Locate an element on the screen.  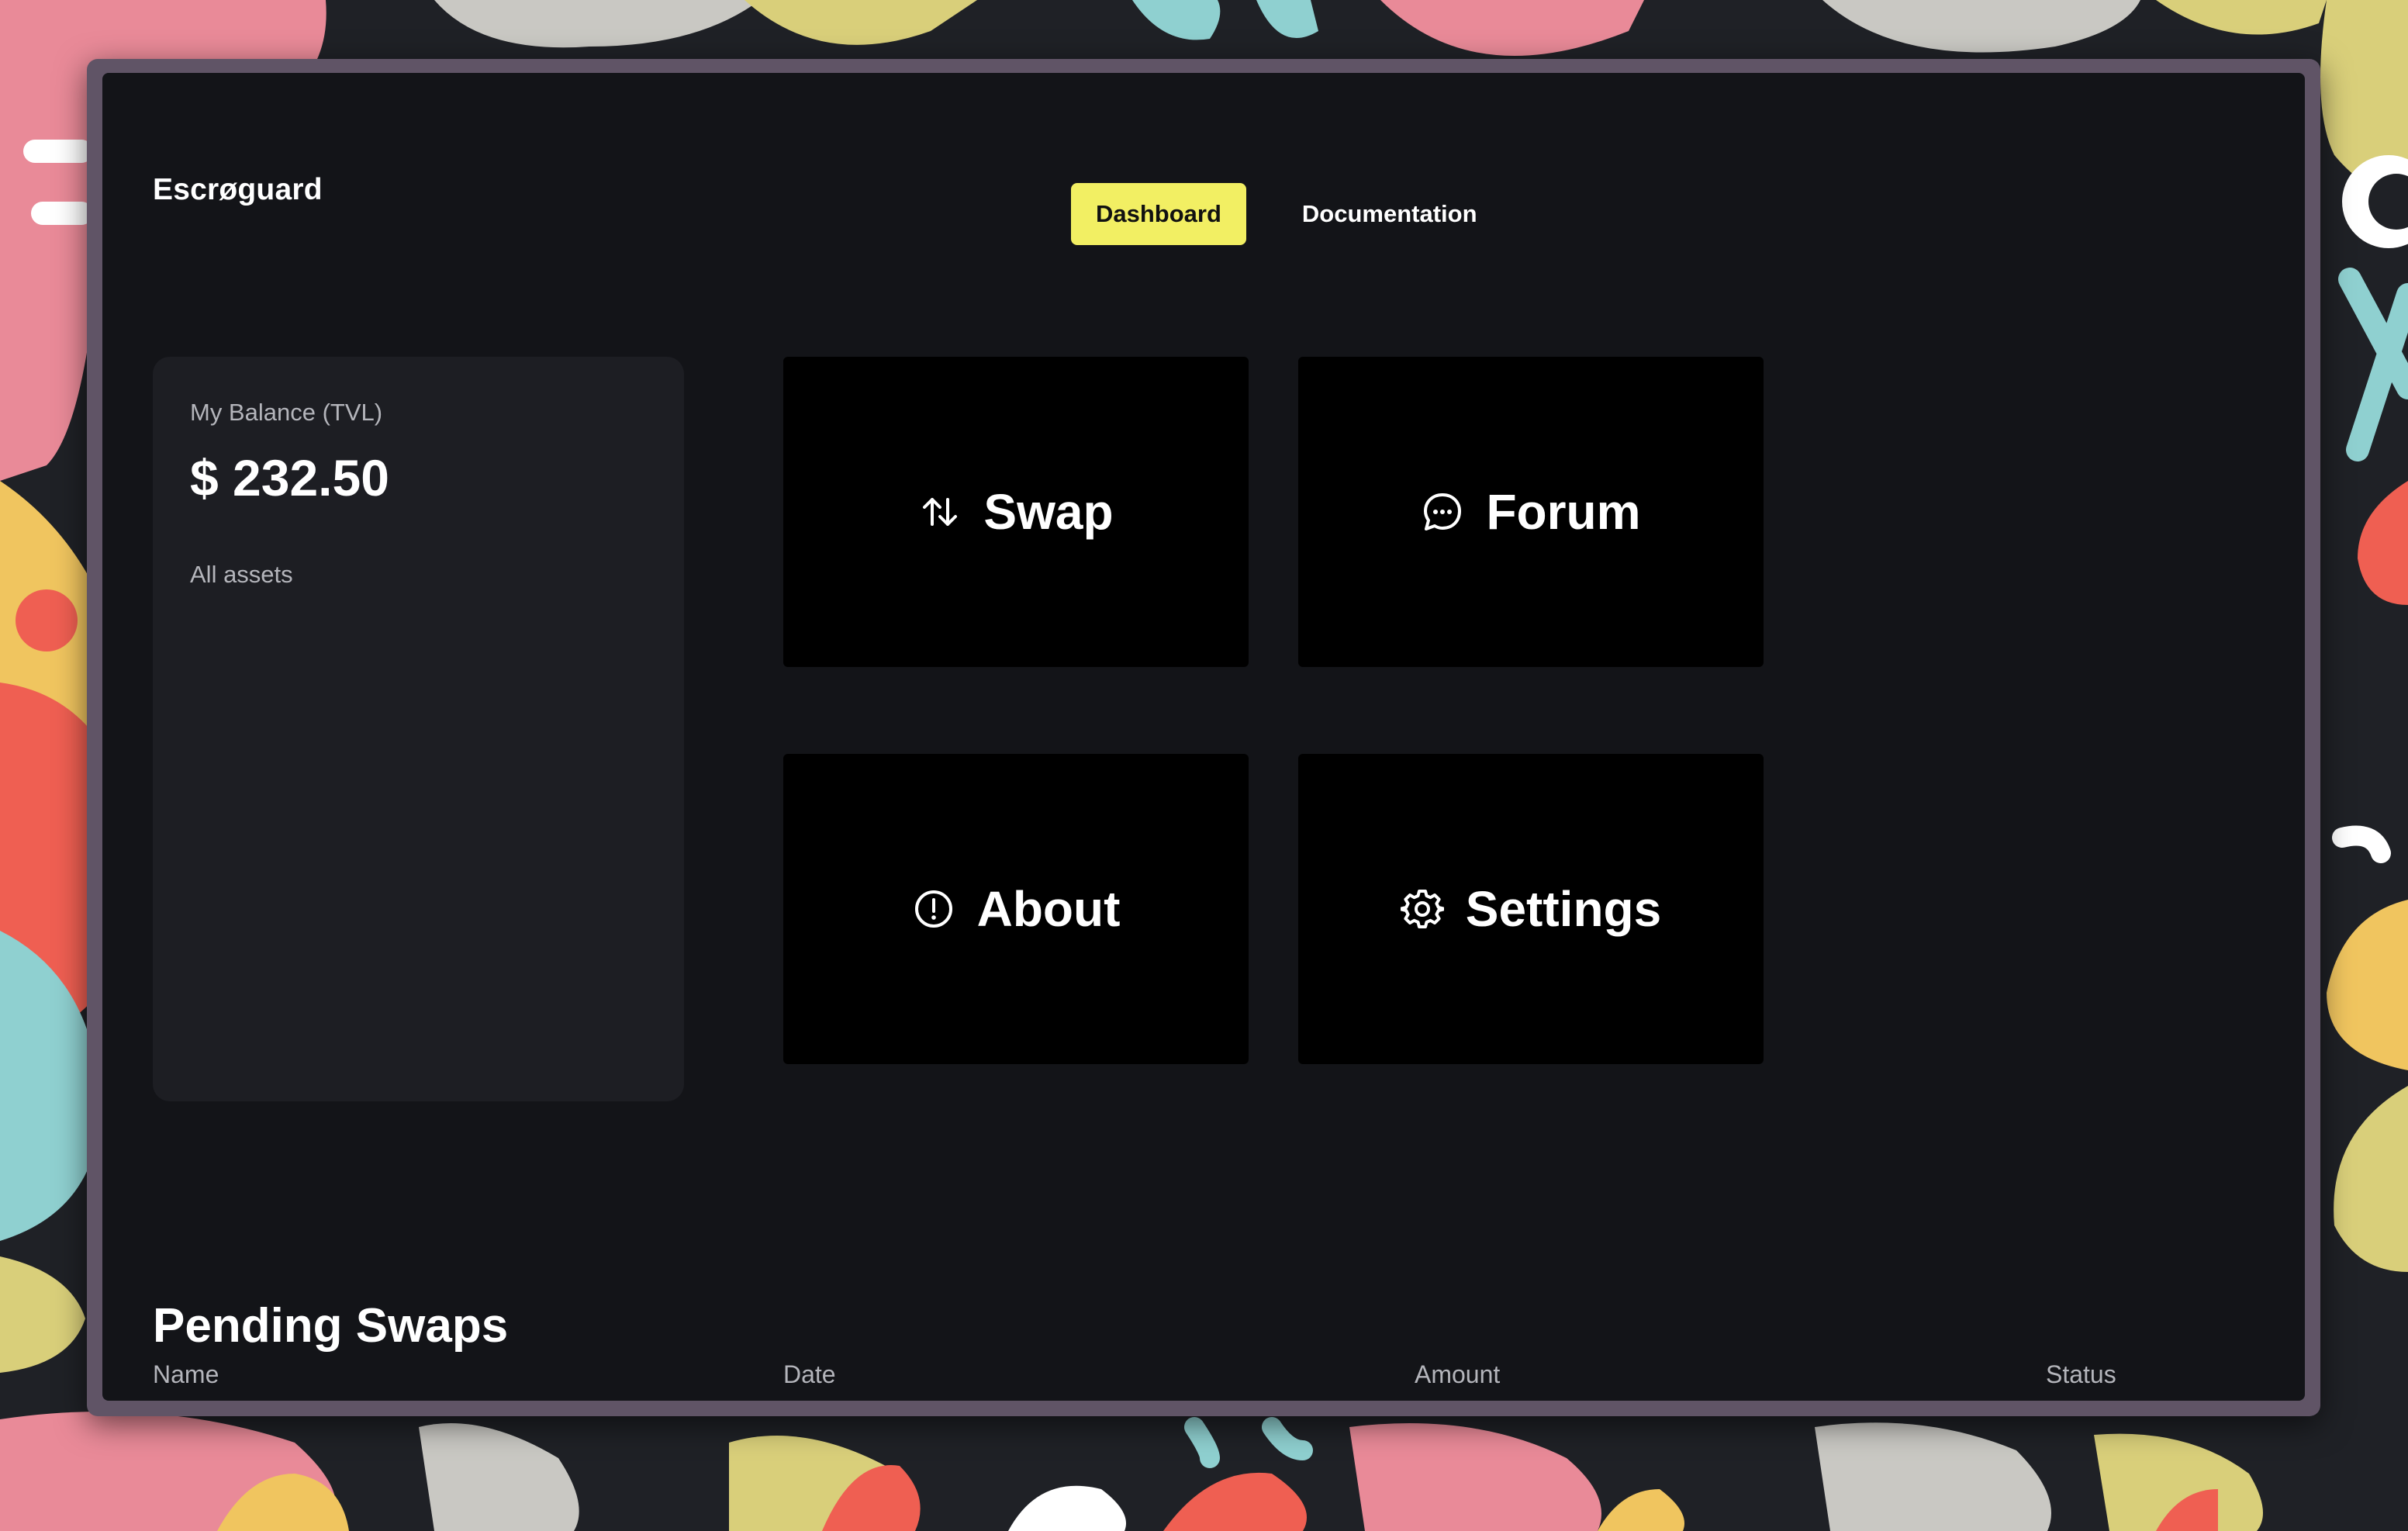
nav-dashboard-button: Dashboard is located at coordinates (1158, 214).